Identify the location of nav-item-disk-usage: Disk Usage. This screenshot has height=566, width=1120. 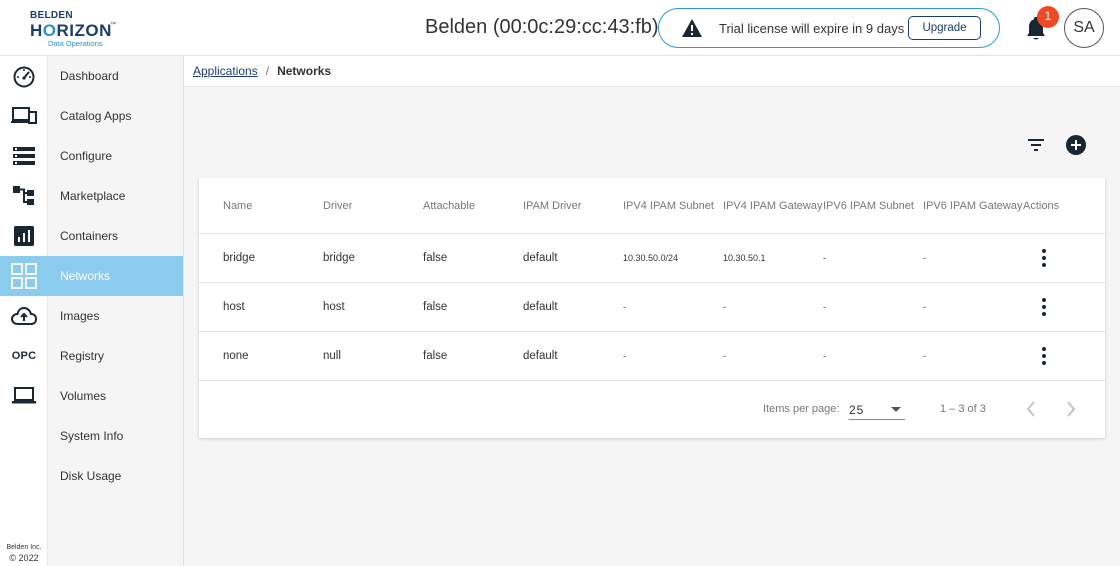
(115, 476).